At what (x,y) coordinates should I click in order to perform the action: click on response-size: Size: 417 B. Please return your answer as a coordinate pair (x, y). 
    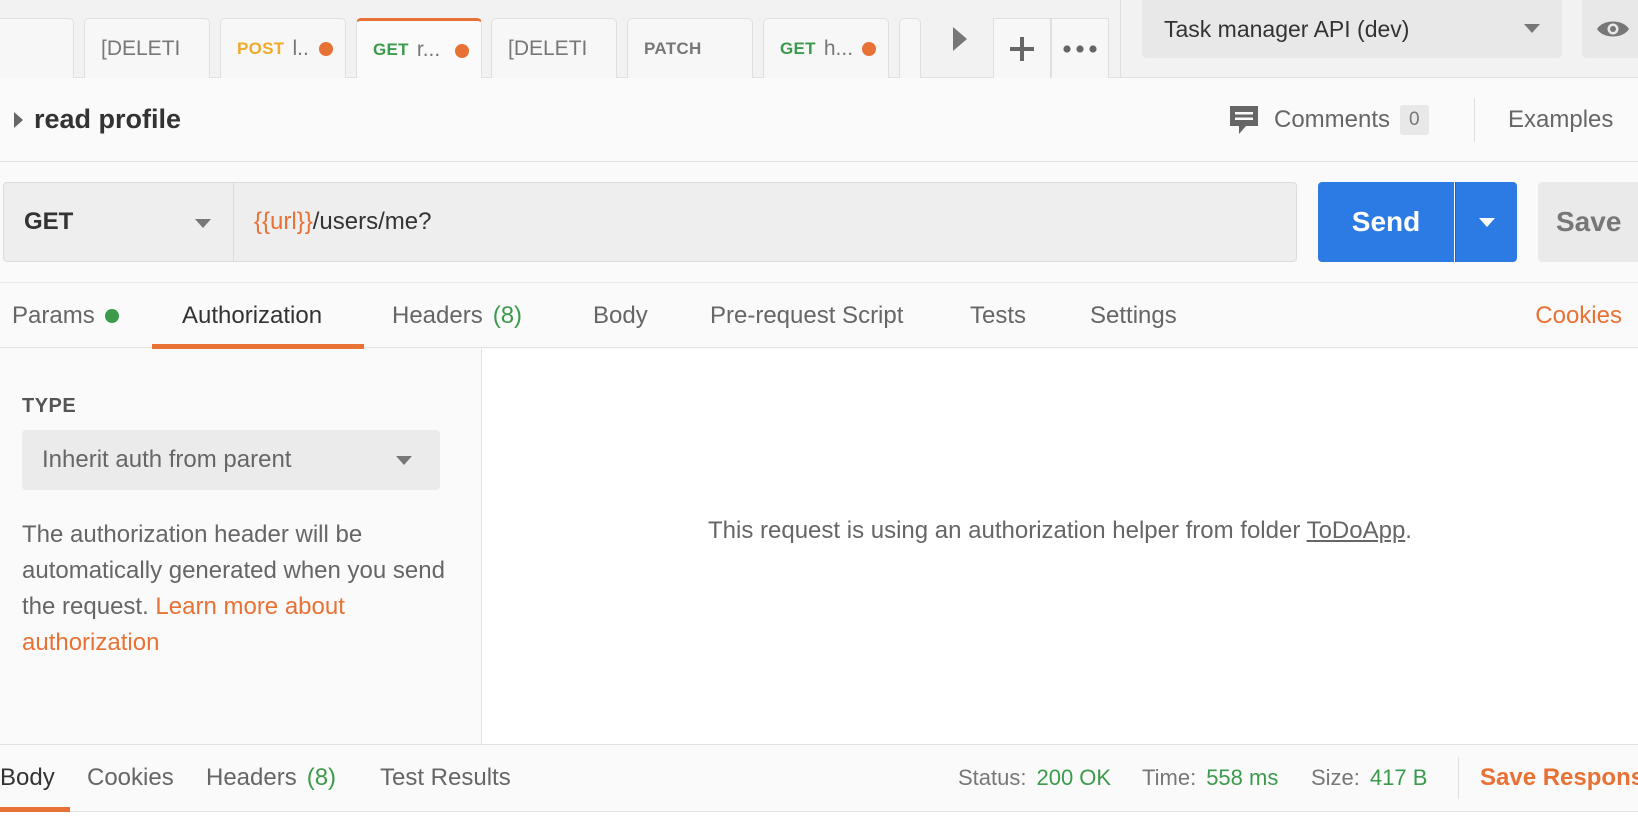
    Looking at the image, I should click on (1369, 778).